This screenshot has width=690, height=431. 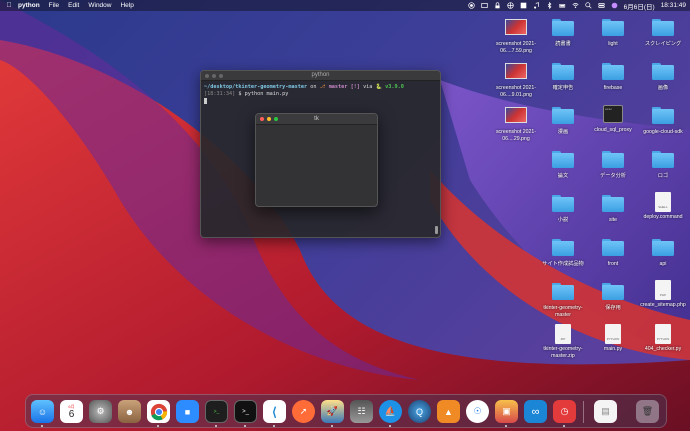 What do you see at coordinates (549, 5) in the screenshot?
I see `bluetooth-icon` at bounding box center [549, 5].